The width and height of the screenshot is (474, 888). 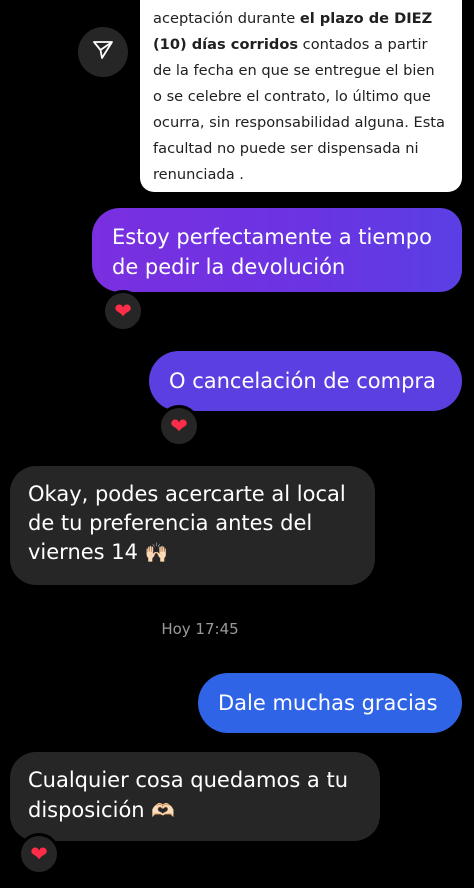 I want to click on message-bubble-outgoing: Dale muchas gracias, so click(x=330, y=703).